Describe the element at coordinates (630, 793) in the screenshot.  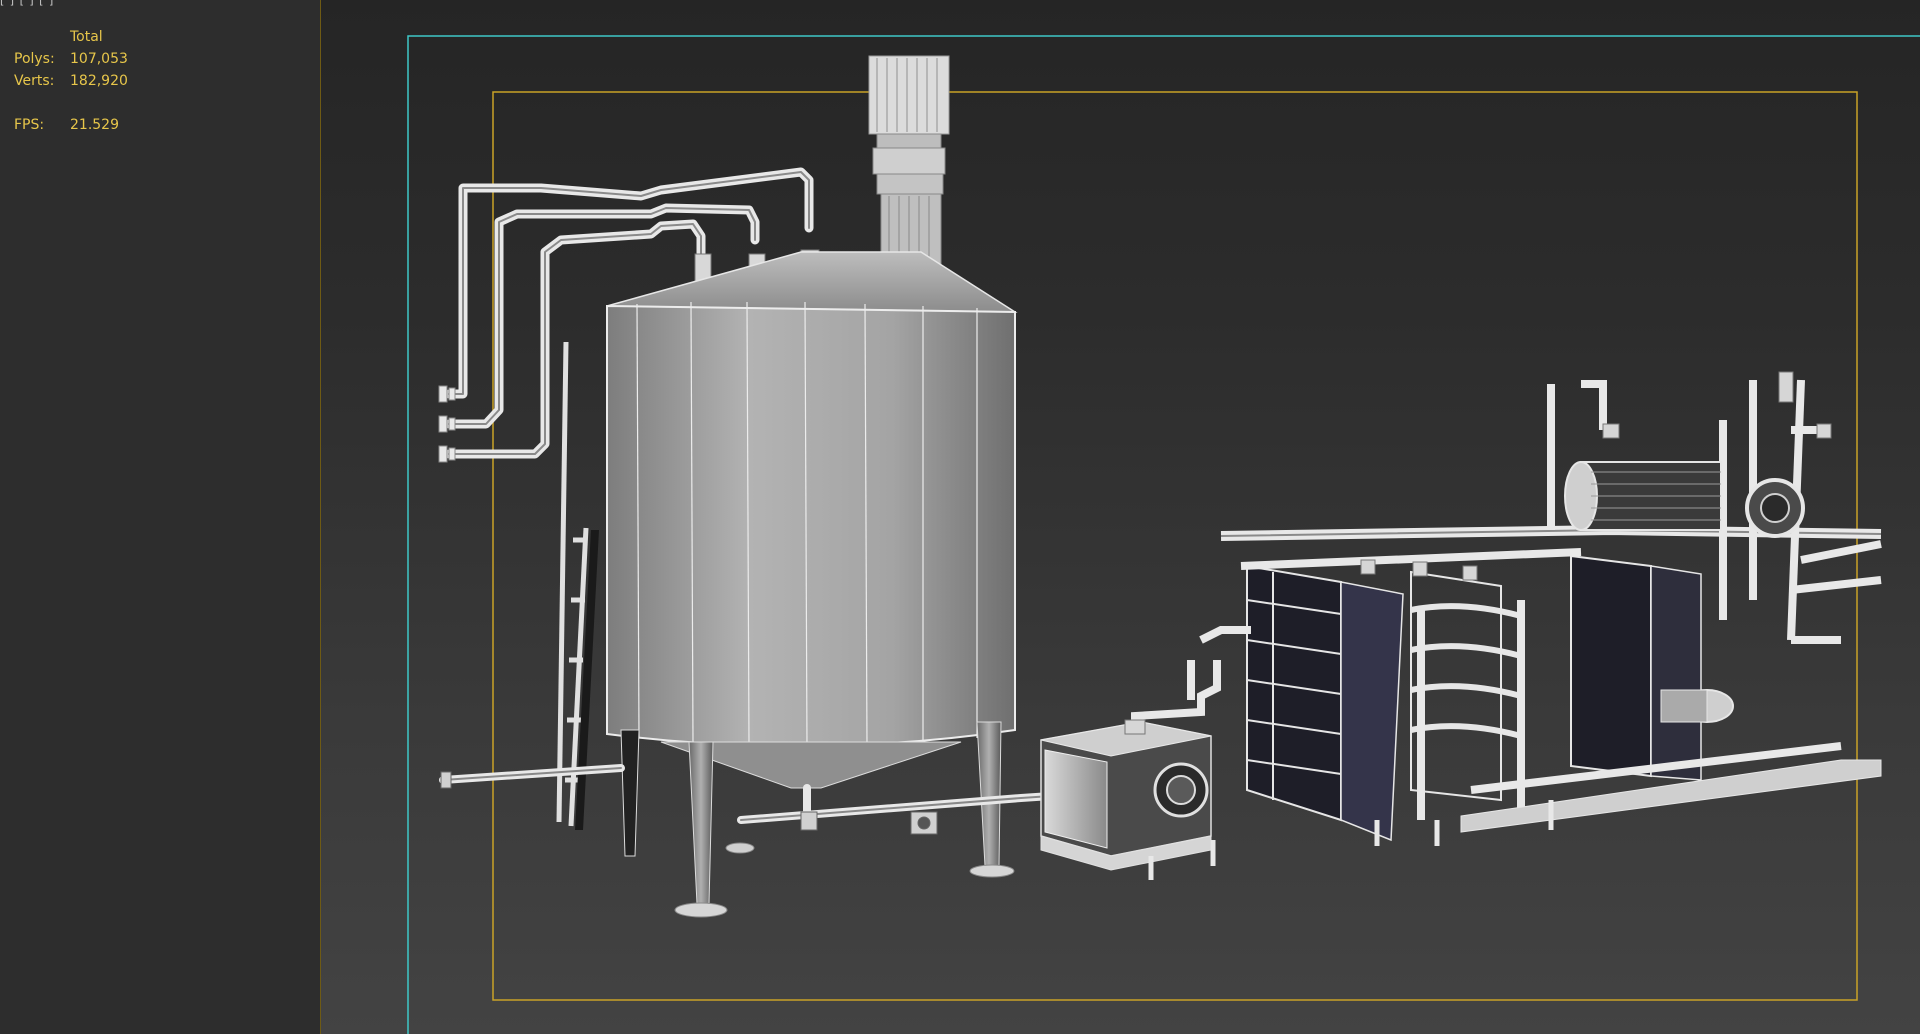
I see `tank-leg-back` at that location.